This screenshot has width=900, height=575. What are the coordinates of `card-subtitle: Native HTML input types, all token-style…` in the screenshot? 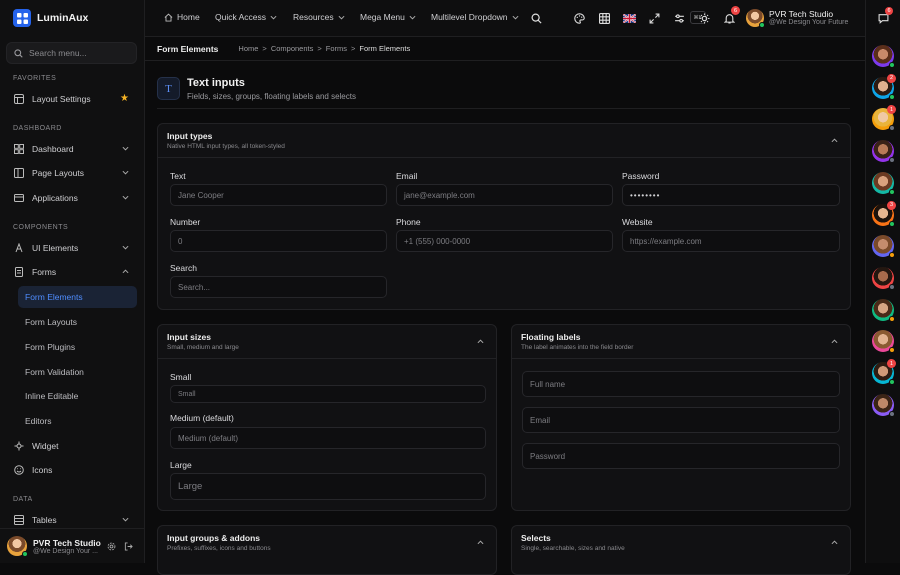 It's located at (226, 146).